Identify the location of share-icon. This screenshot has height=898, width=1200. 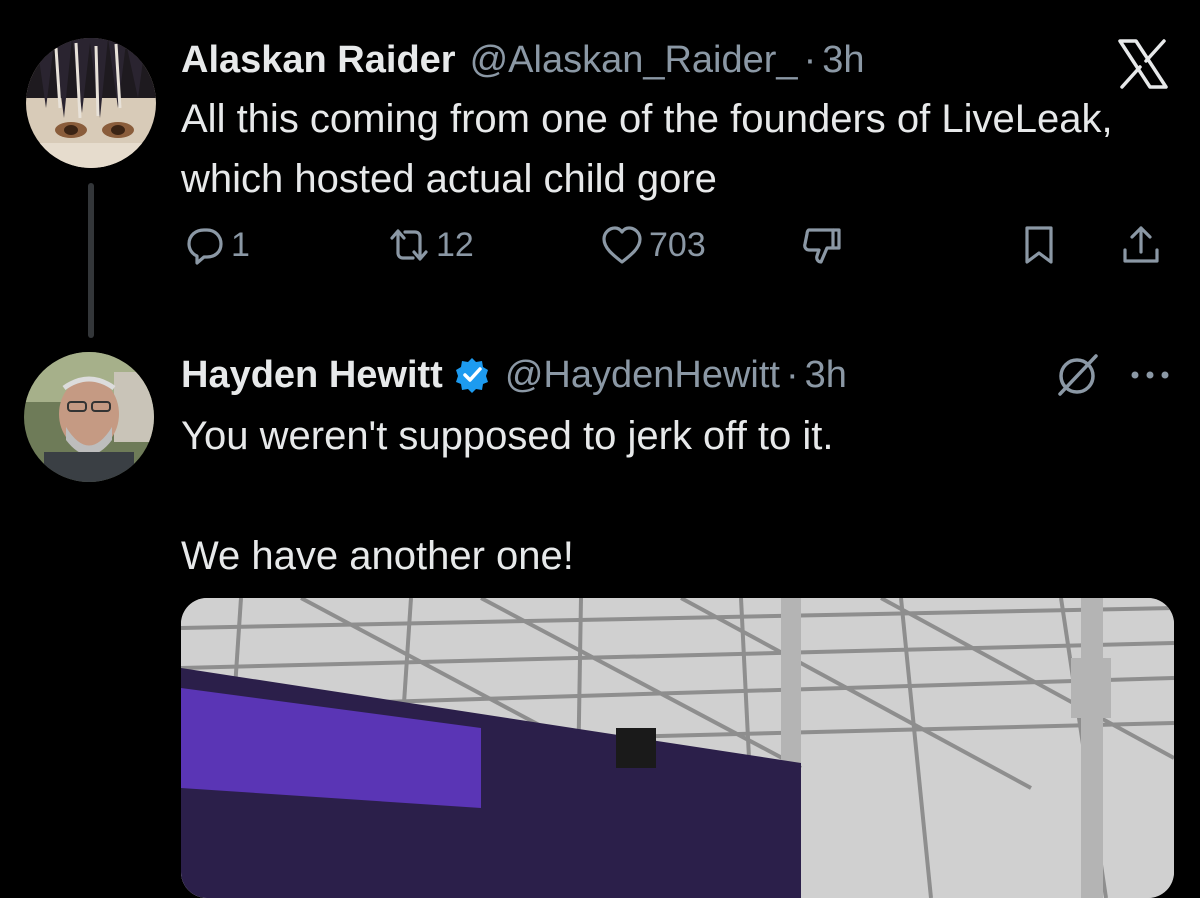
(1141, 244).